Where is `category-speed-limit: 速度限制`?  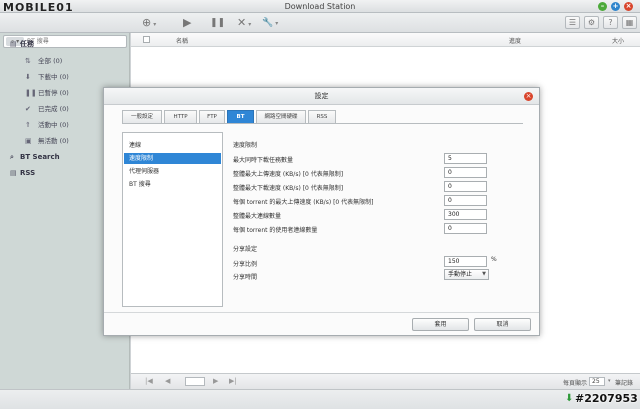
category-speed-limit: 速度限制 is located at coordinates (172, 158).